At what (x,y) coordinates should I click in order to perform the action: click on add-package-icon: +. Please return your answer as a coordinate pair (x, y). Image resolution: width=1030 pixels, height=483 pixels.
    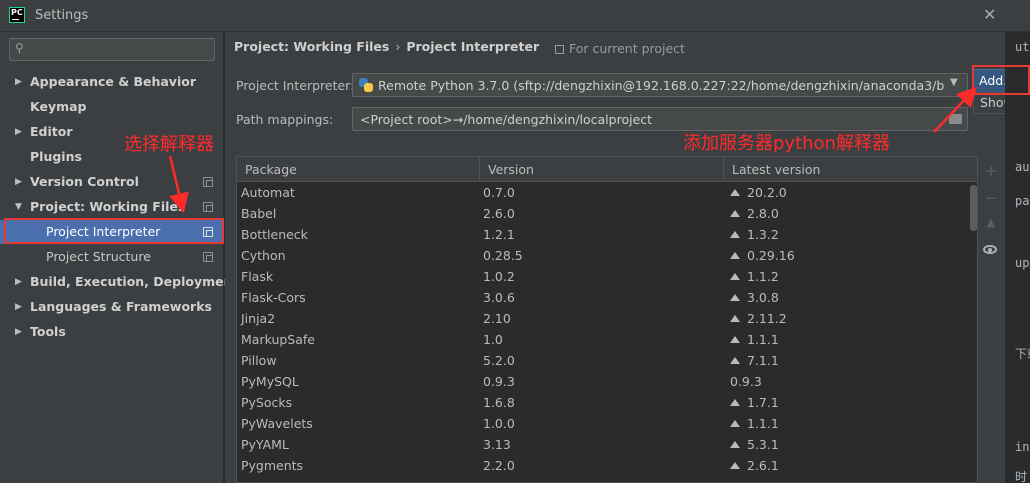
    Looking at the image, I should click on (991, 171).